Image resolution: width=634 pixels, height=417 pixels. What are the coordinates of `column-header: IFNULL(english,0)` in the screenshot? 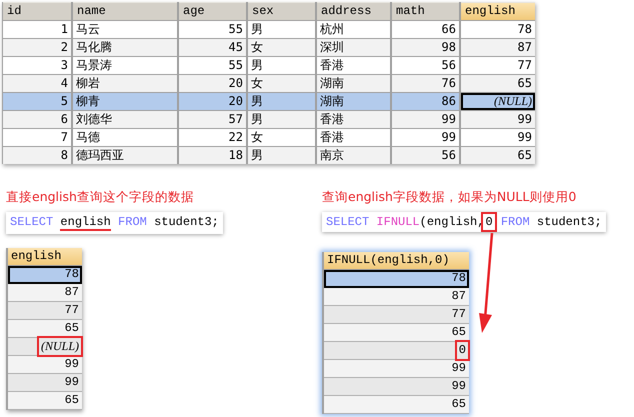 It's located at (396, 261).